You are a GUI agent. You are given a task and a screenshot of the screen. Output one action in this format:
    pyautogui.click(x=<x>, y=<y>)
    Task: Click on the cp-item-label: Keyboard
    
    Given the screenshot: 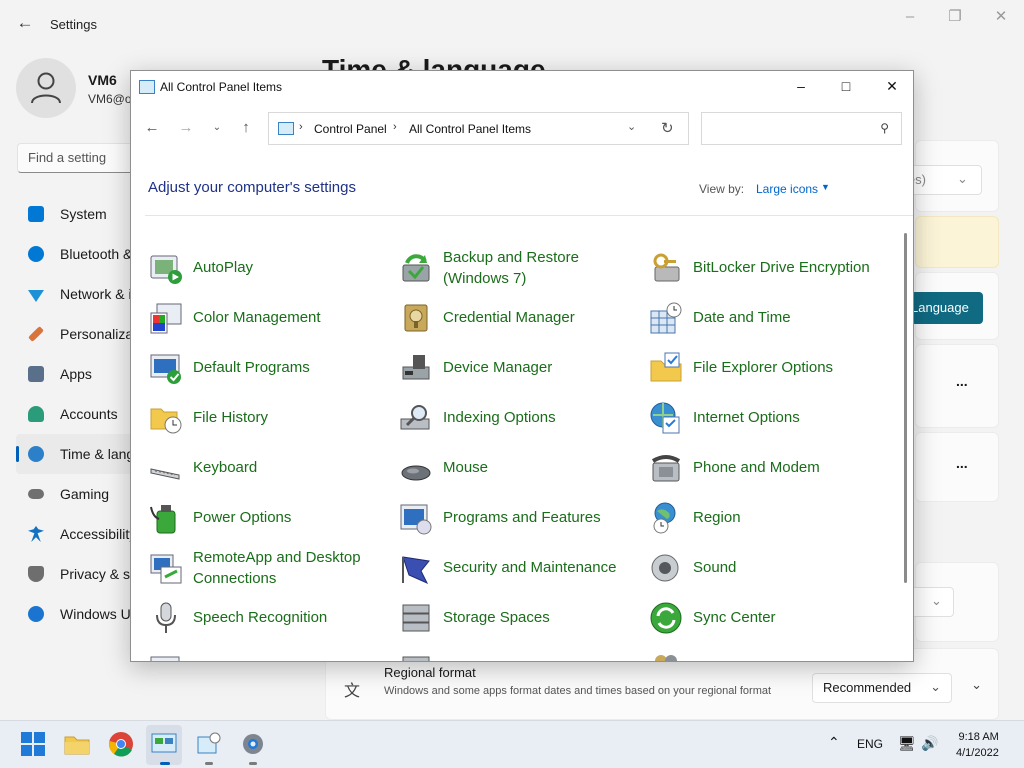 What is the action you would take?
    pyautogui.click(x=225, y=467)
    